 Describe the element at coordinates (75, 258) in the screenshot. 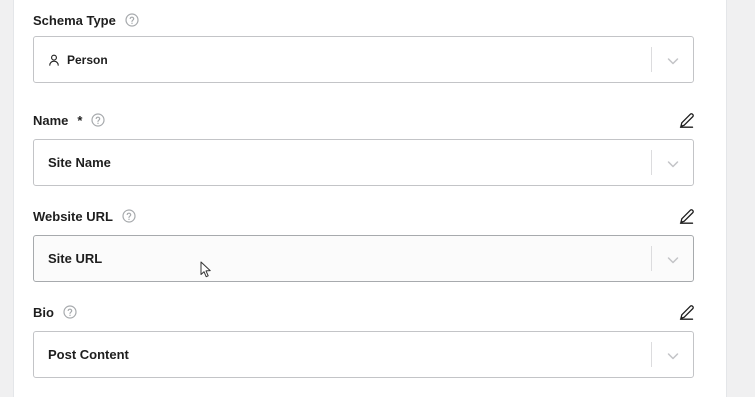

I see `website-url-value: Site URL` at that location.